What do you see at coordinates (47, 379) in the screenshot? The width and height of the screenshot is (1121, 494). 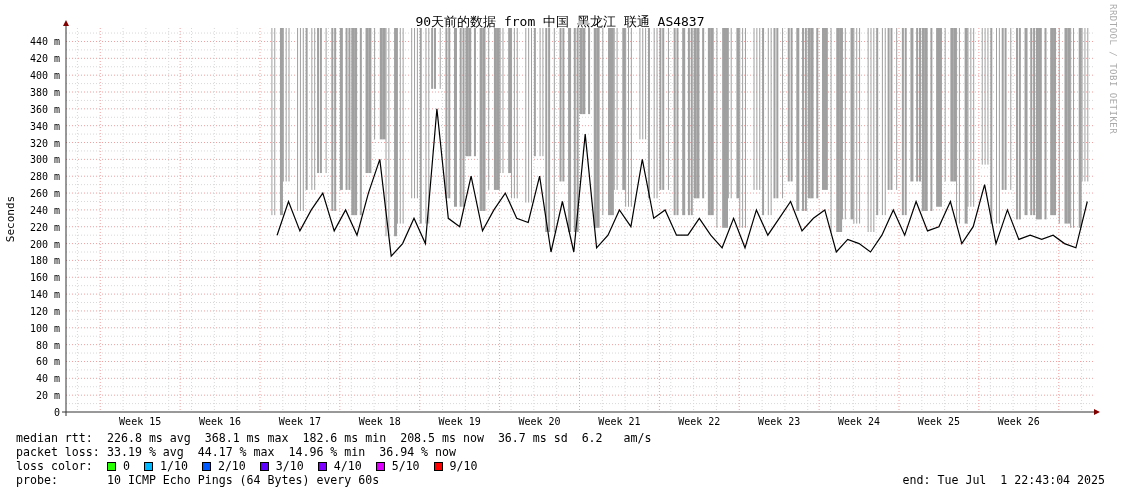 I see `y-tick-label: 40 m` at bounding box center [47, 379].